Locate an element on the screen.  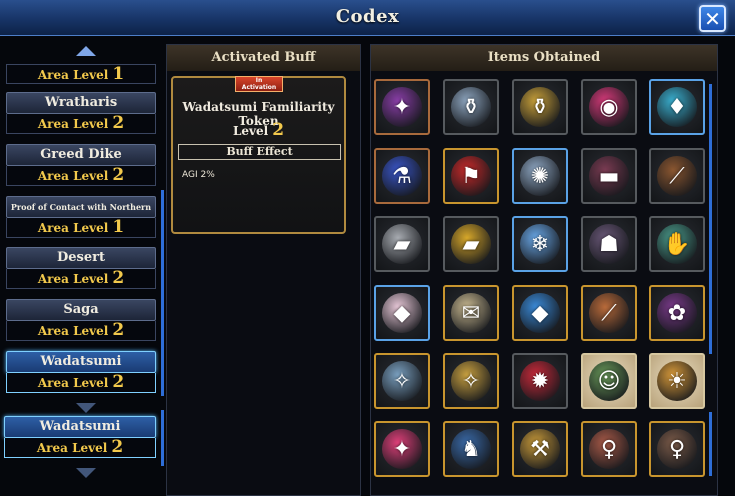
ribbon-icon: ✿ is located at coordinates (677, 313).